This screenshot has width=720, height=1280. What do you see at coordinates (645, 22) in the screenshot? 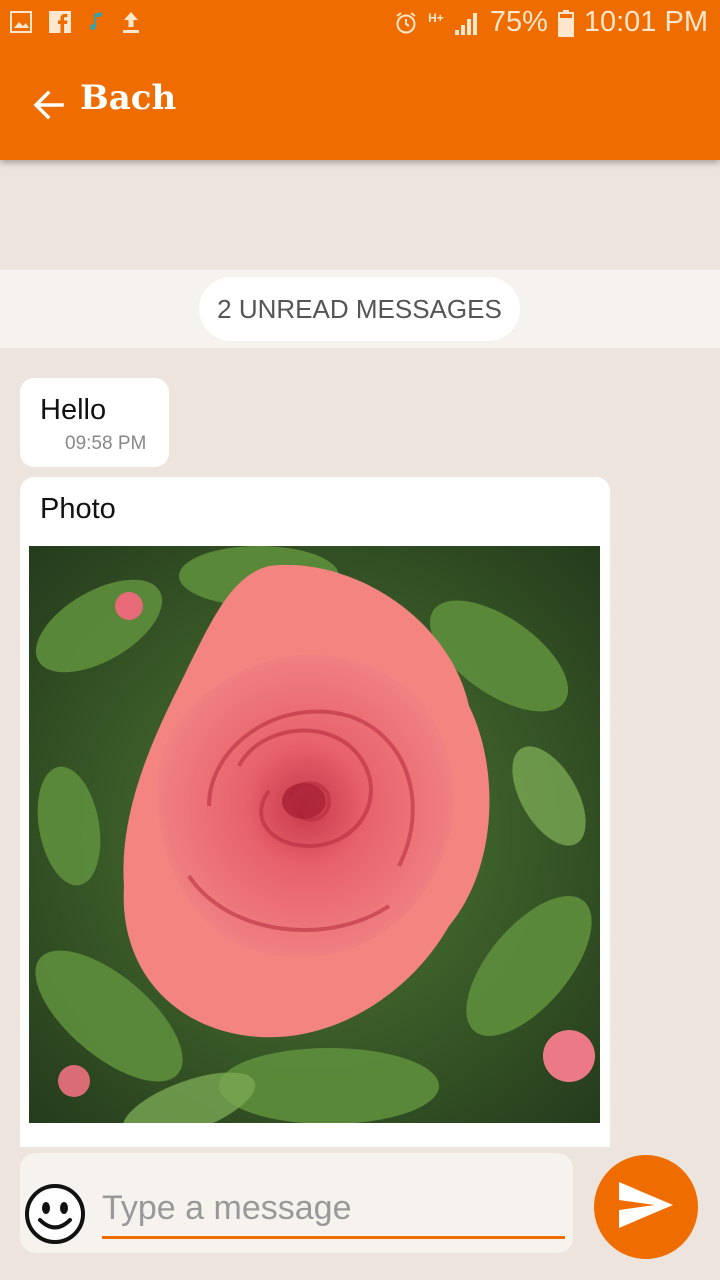
I see `clock: 10:01 PM` at bounding box center [645, 22].